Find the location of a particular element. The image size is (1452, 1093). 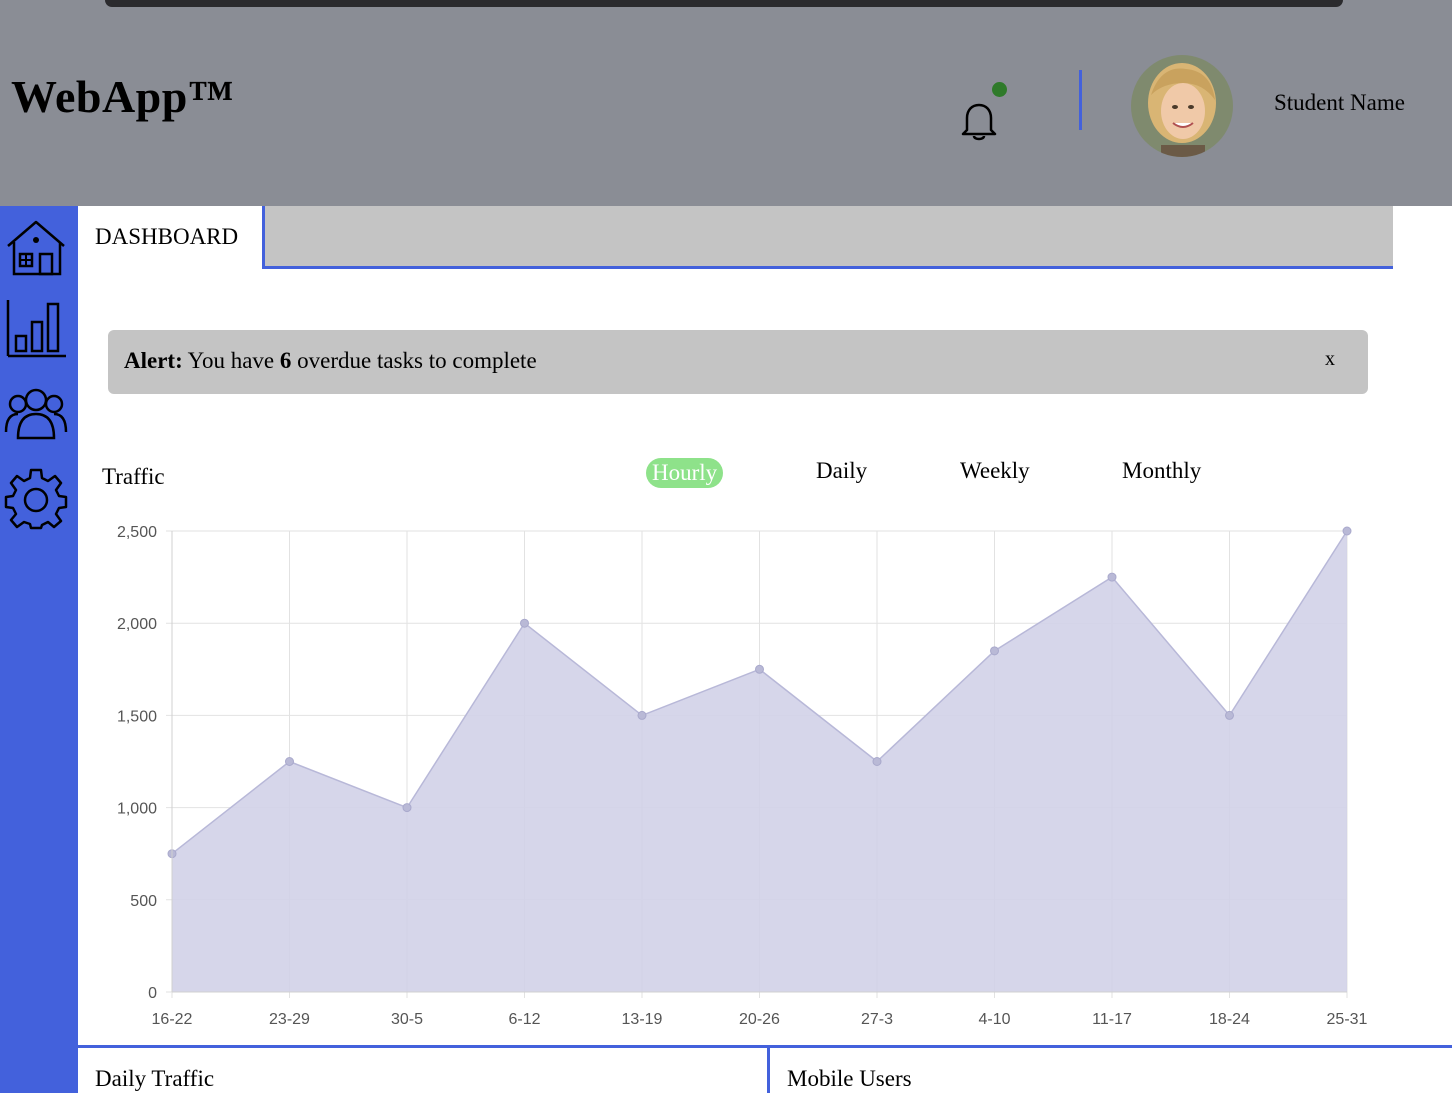

tab-dashboard: DASHBOARD is located at coordinates (166, 237).